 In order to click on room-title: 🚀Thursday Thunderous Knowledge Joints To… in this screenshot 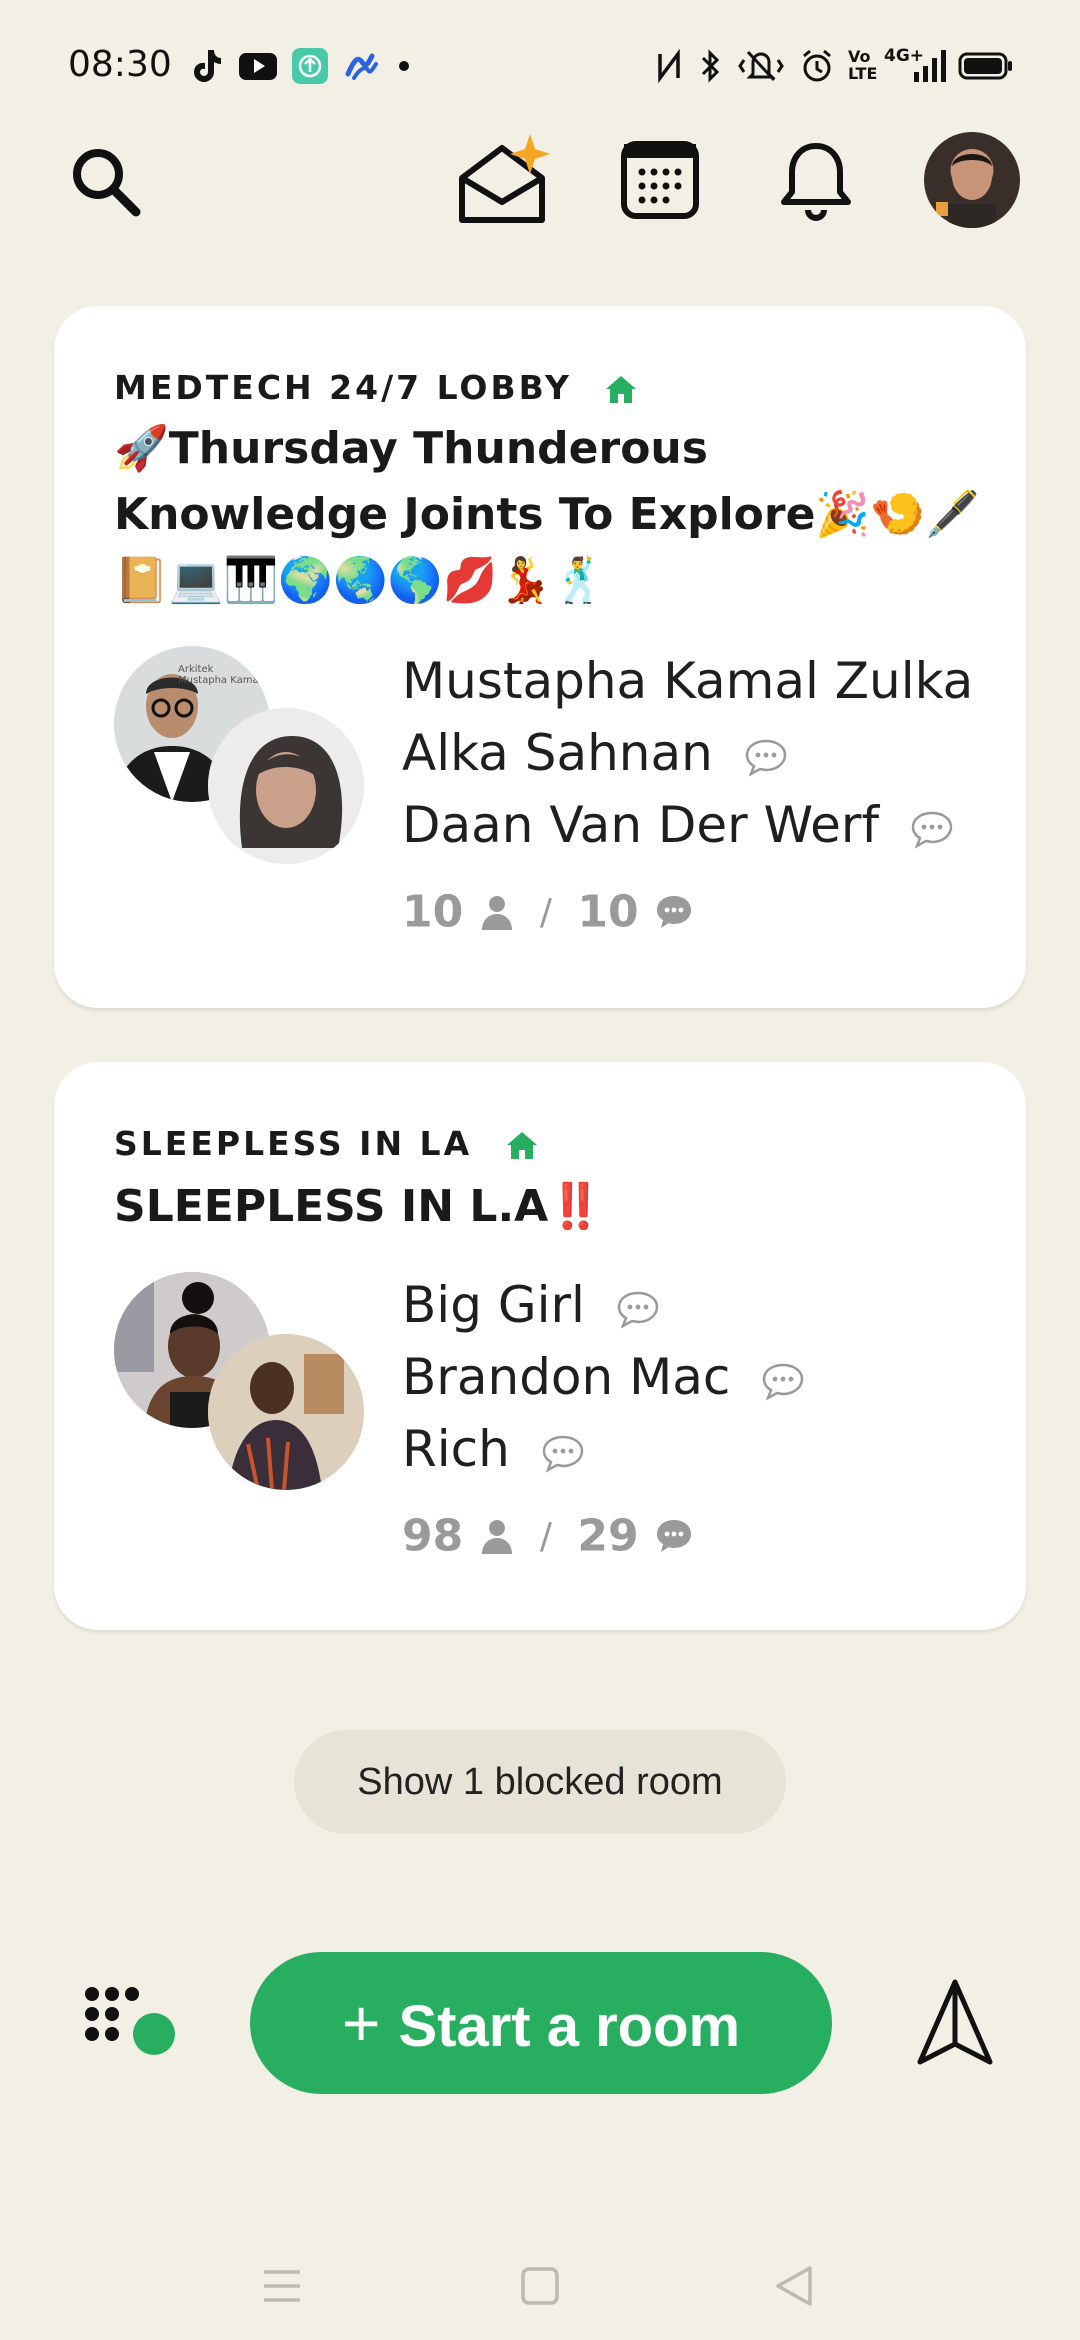, I will do `click(547, 514)`.